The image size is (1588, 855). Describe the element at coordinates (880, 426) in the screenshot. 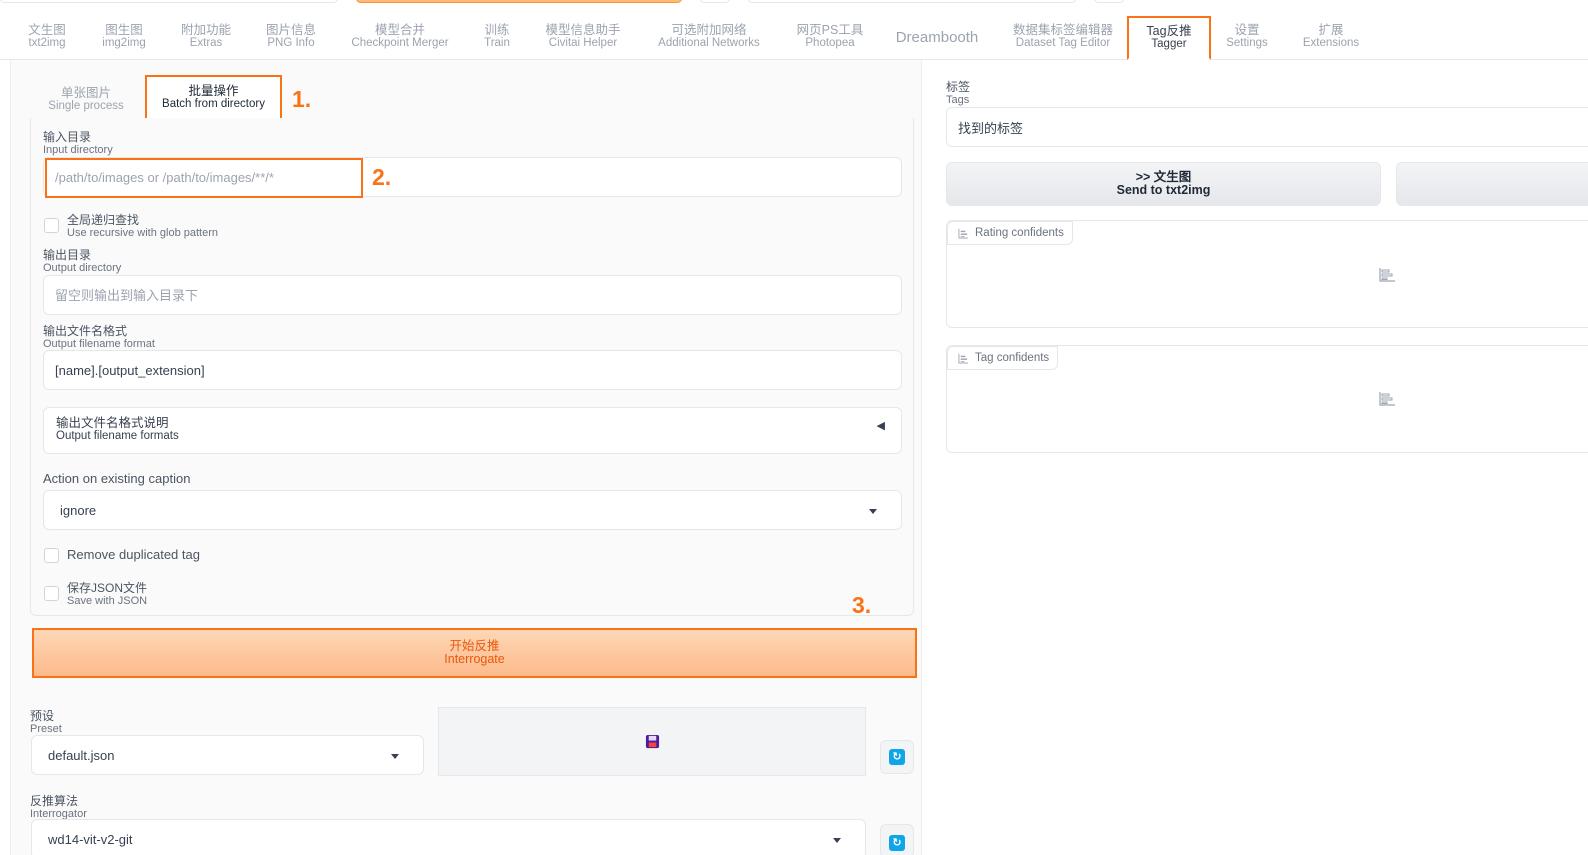

I see `collapse-arrow-icon: ◀` at that location.